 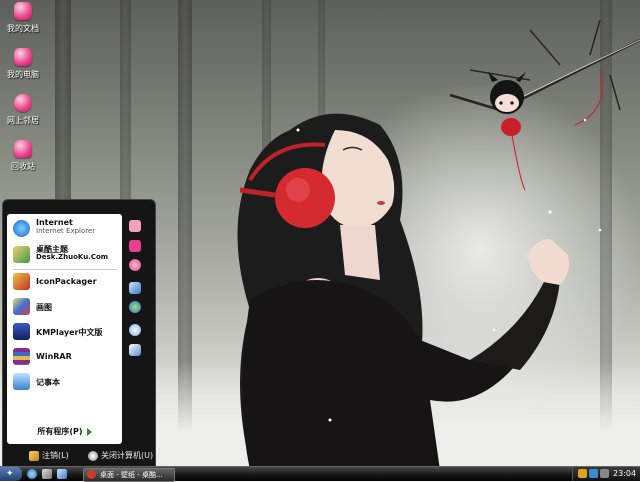 What do you see at coordinates (34, 455) in the screenshot?
I see `logoff-icon` at bounding box center [34, 455].